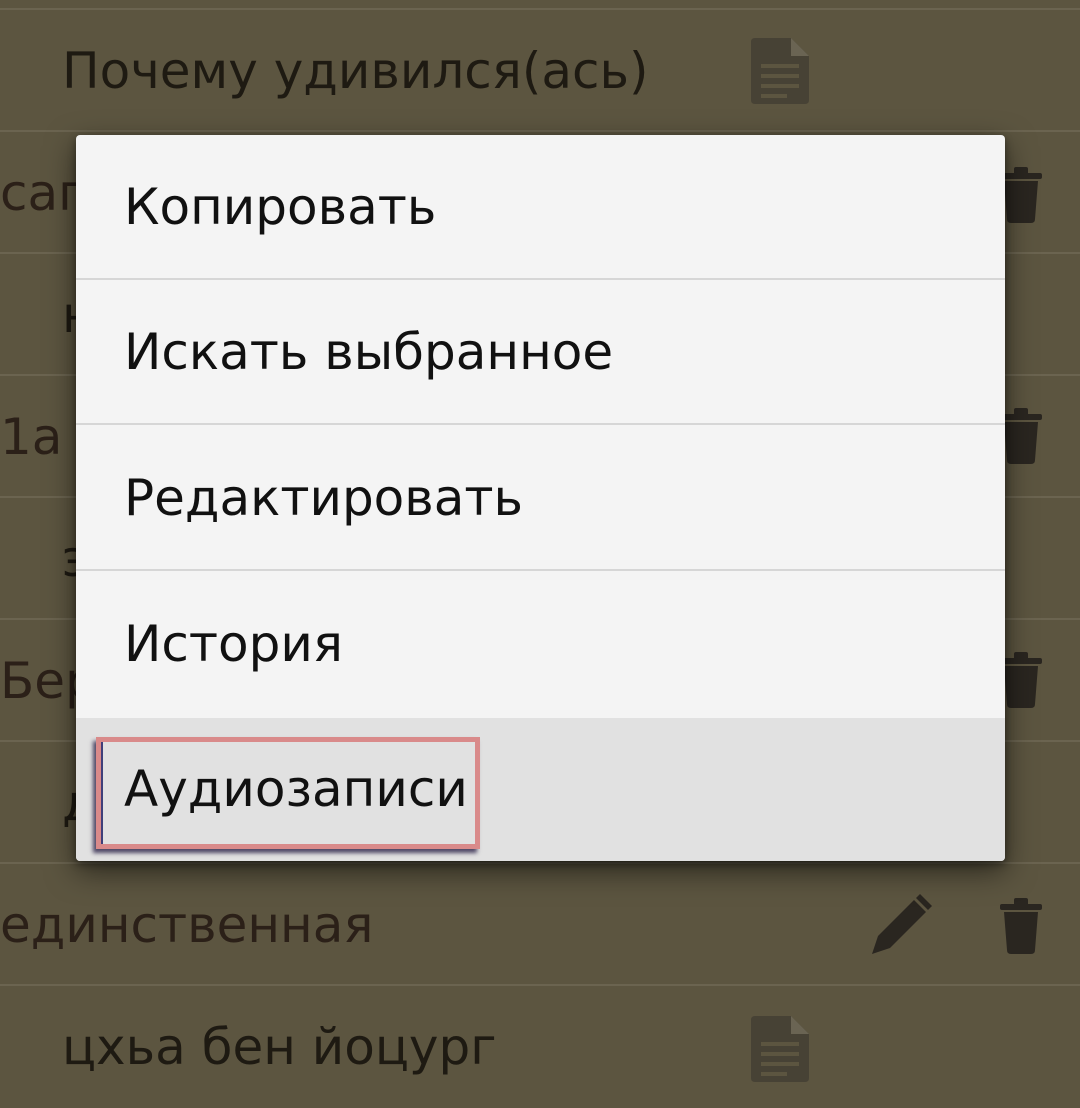  What do you see at coordinates (296, 789) in the screenshot?
I see `menu-item-label: Аудиозаписи` at bounding box center [296, 789].